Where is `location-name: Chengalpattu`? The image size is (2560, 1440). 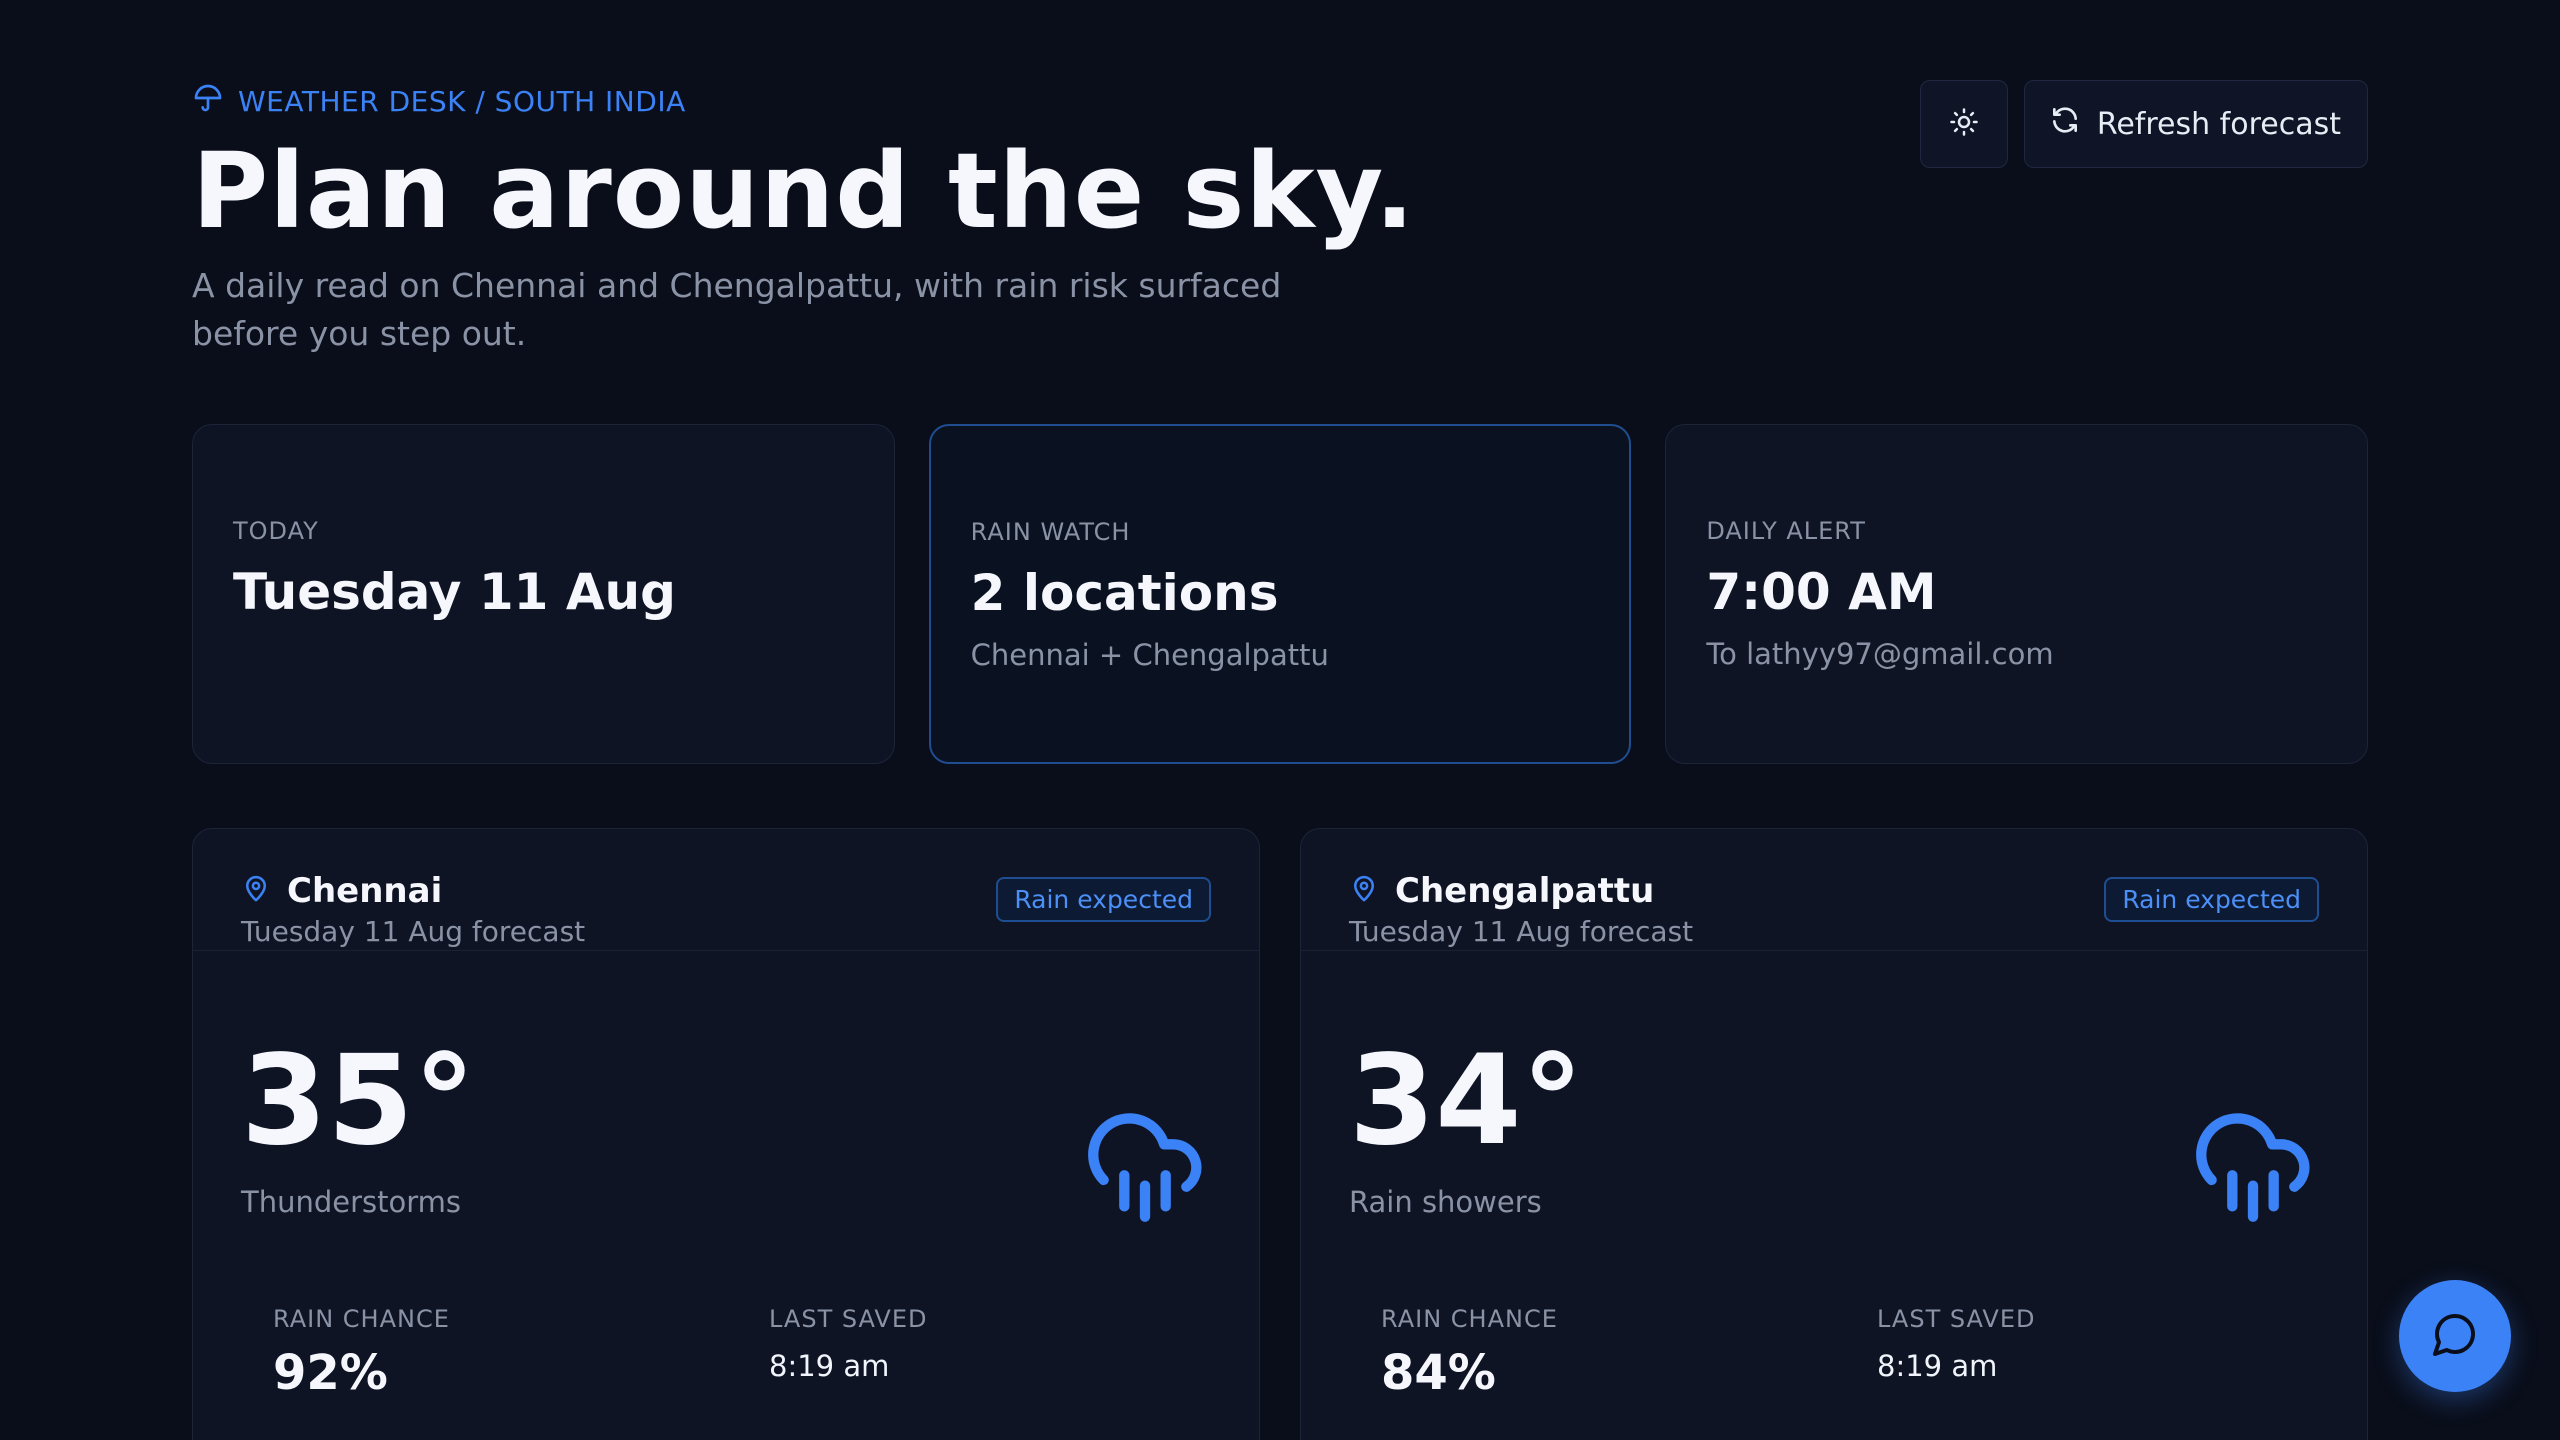 location-name: Chengalpattu is located at coordinates (1525, 891).